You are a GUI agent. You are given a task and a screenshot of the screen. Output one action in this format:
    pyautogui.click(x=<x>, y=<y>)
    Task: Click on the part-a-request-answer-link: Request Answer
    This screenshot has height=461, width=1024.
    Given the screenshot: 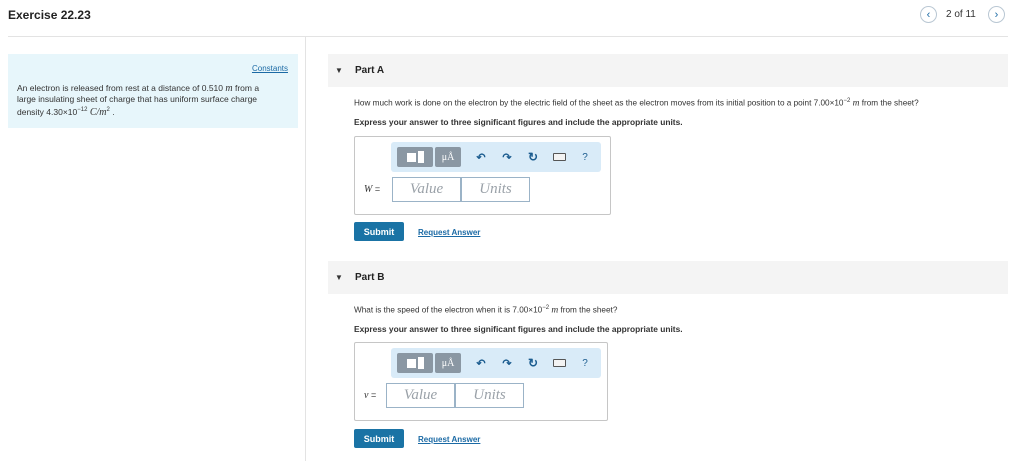 What is the action you would take?
    pyautogui.click(x=449, y=232)
    